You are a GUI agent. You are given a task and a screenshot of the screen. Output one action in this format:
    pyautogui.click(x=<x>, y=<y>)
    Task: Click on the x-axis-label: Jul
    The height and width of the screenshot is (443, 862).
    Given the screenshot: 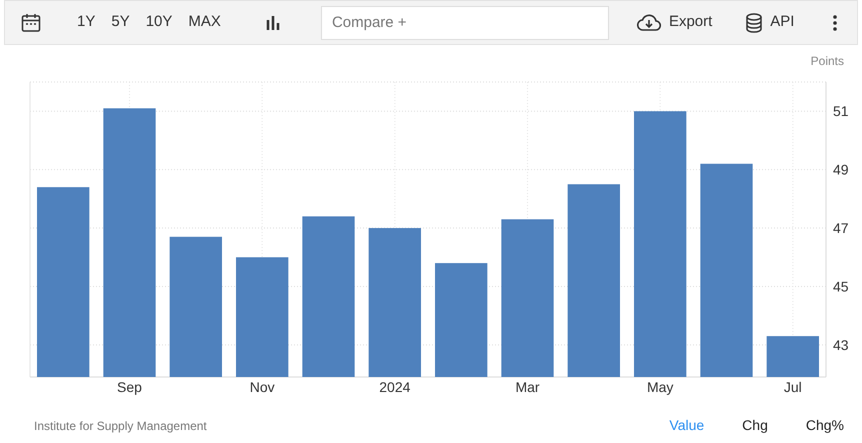 What is the action you would take?
    pyautogui.click(x=793, y=387)
    